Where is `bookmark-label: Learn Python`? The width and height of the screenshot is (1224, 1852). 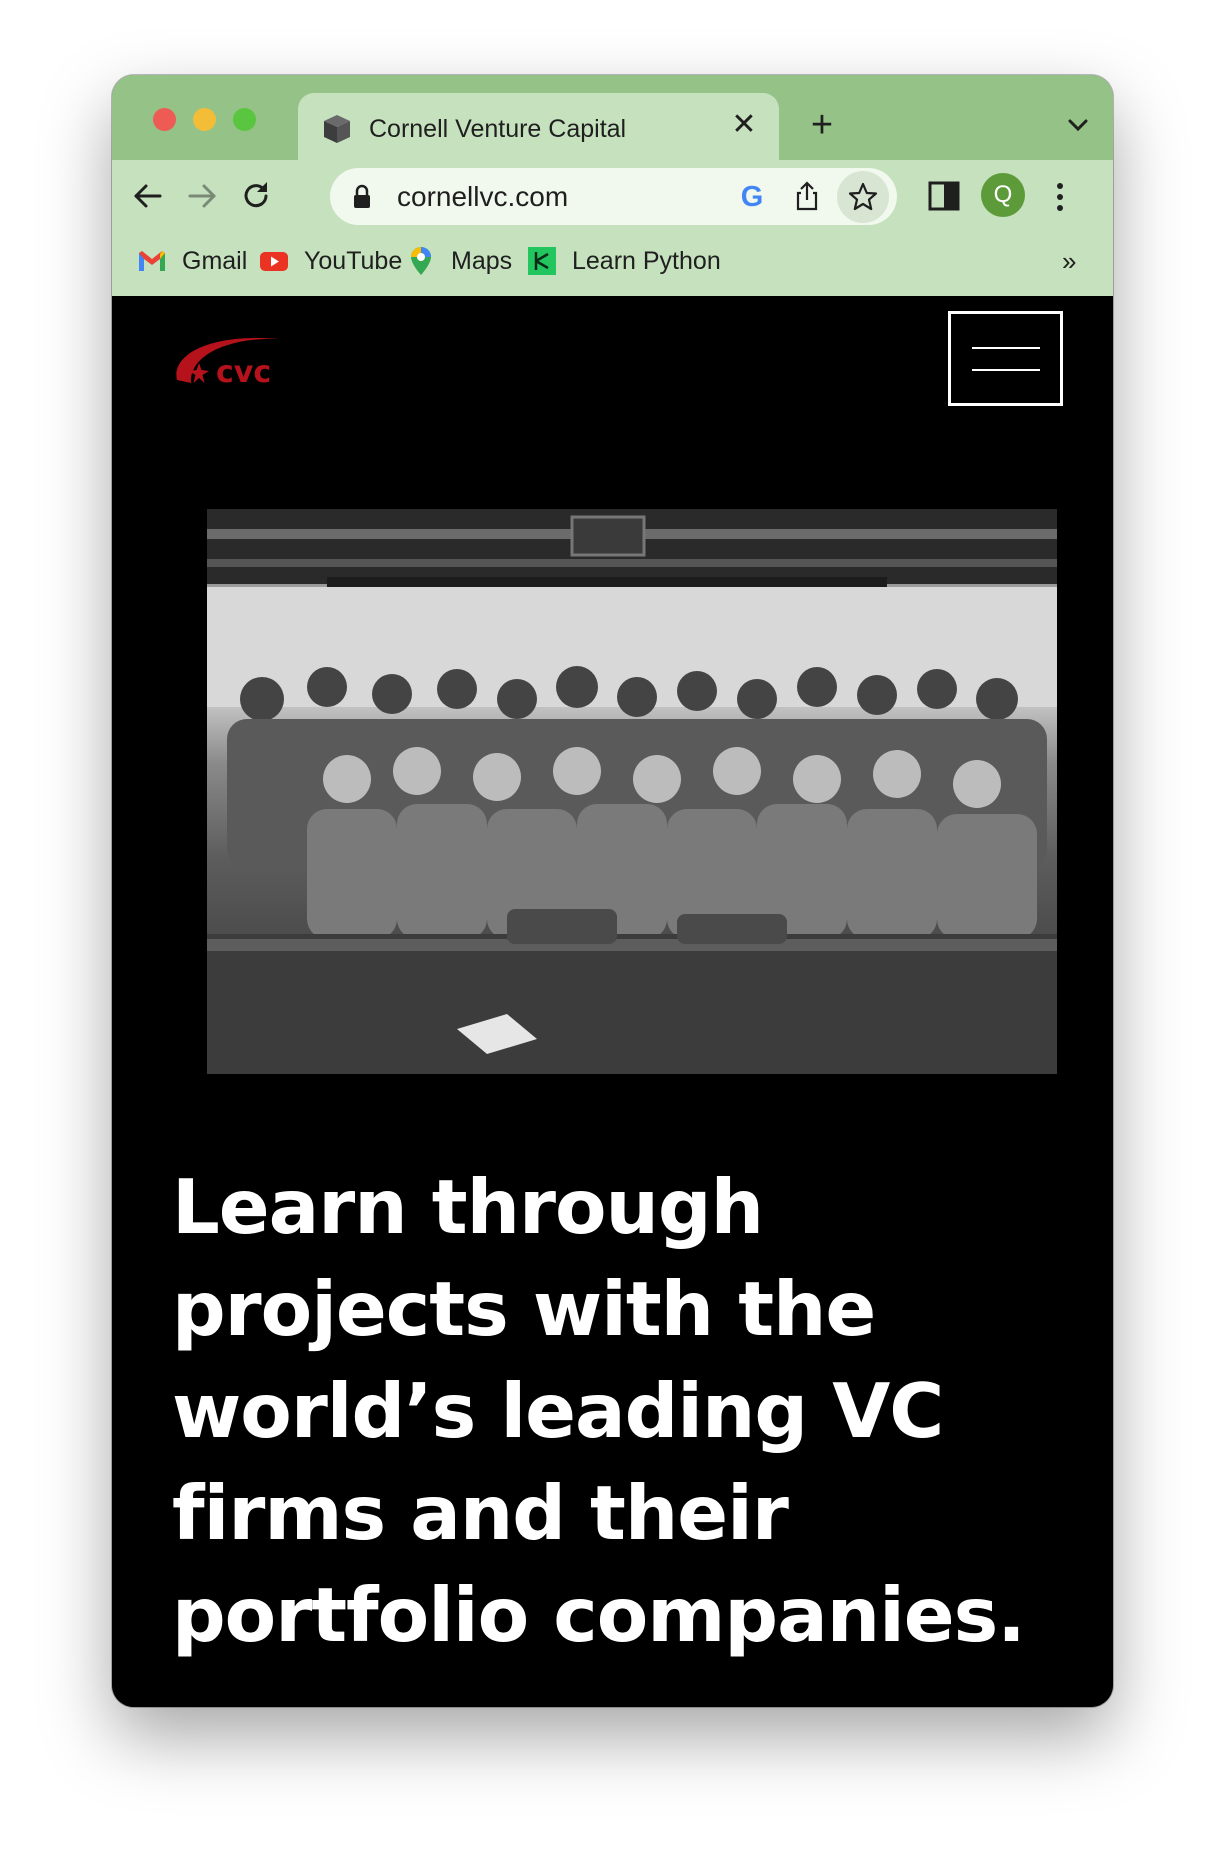 bookmark-label: Learn Python is located at coordinates (646, 260).